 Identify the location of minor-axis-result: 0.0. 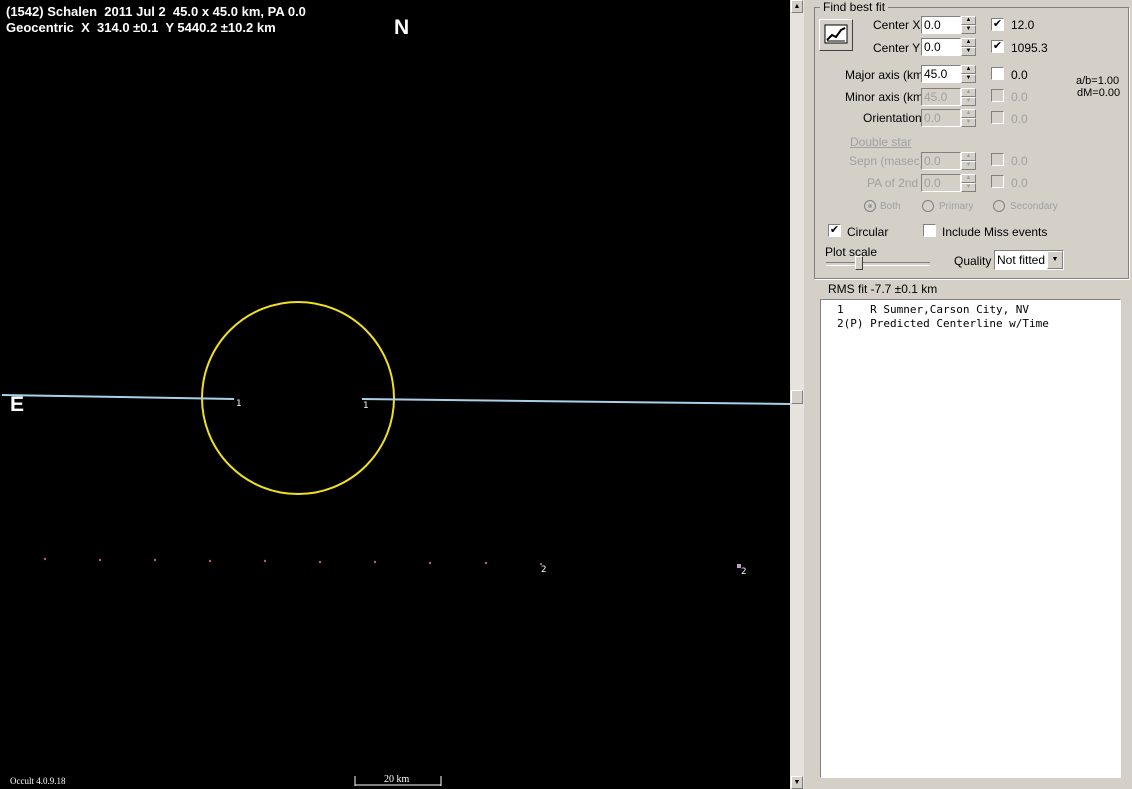
(1019, 97).